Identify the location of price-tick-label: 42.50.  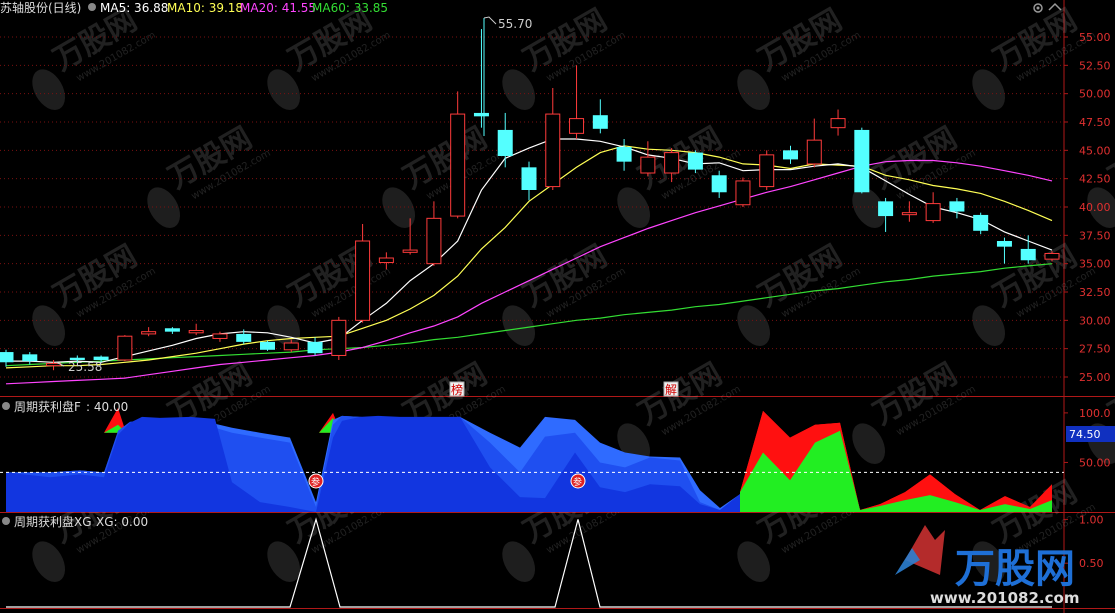
(1095, 179).